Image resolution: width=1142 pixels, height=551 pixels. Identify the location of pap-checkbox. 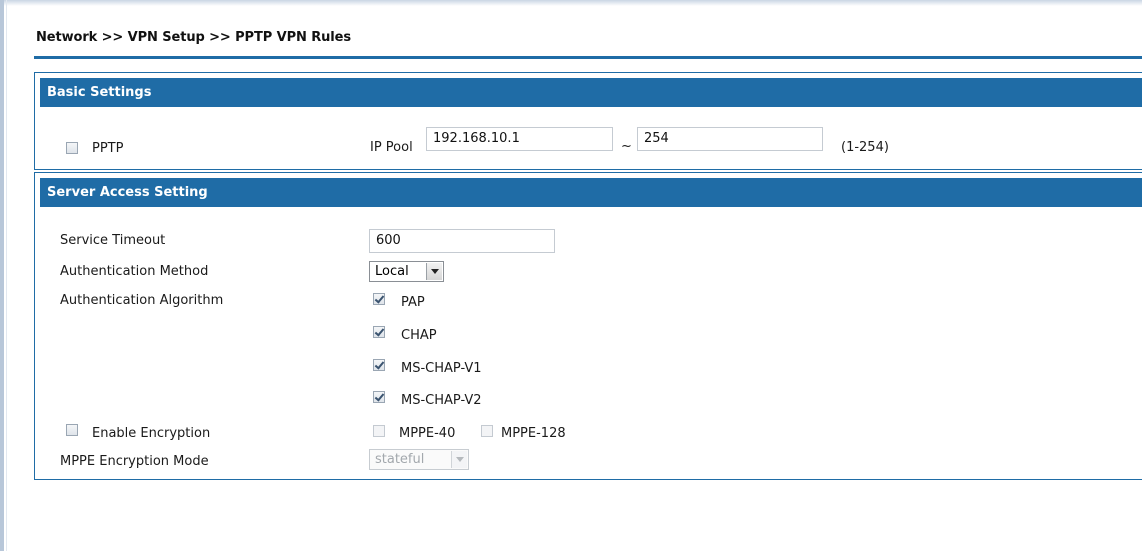
(379, 299).